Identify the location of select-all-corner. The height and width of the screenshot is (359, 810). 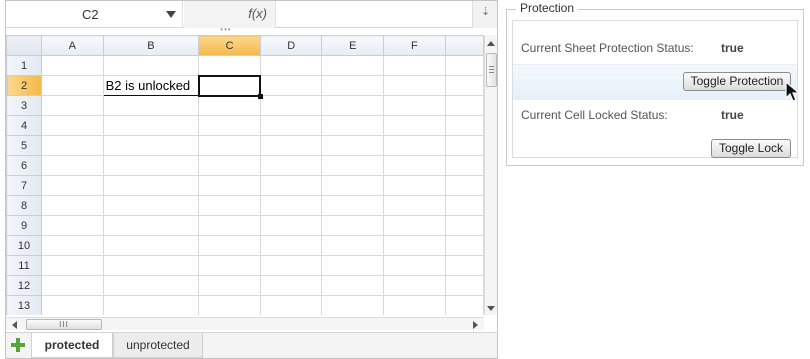
(24, 45).